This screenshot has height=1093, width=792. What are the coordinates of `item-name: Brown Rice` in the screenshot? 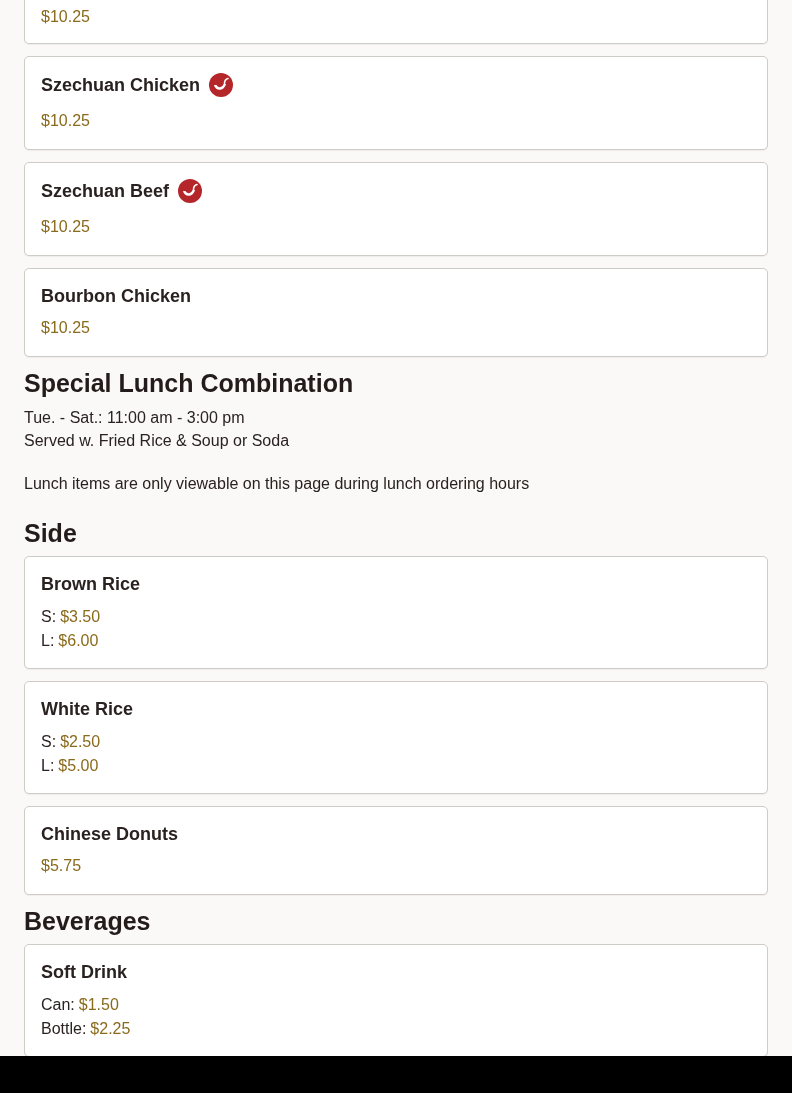 It's located at (91, 584).